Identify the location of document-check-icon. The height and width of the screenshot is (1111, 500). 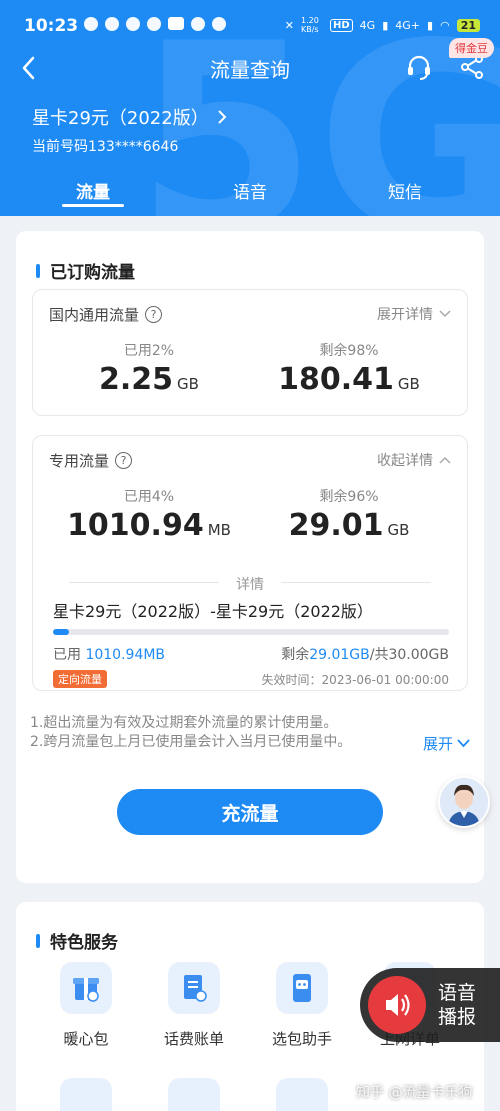
(194, 1094).